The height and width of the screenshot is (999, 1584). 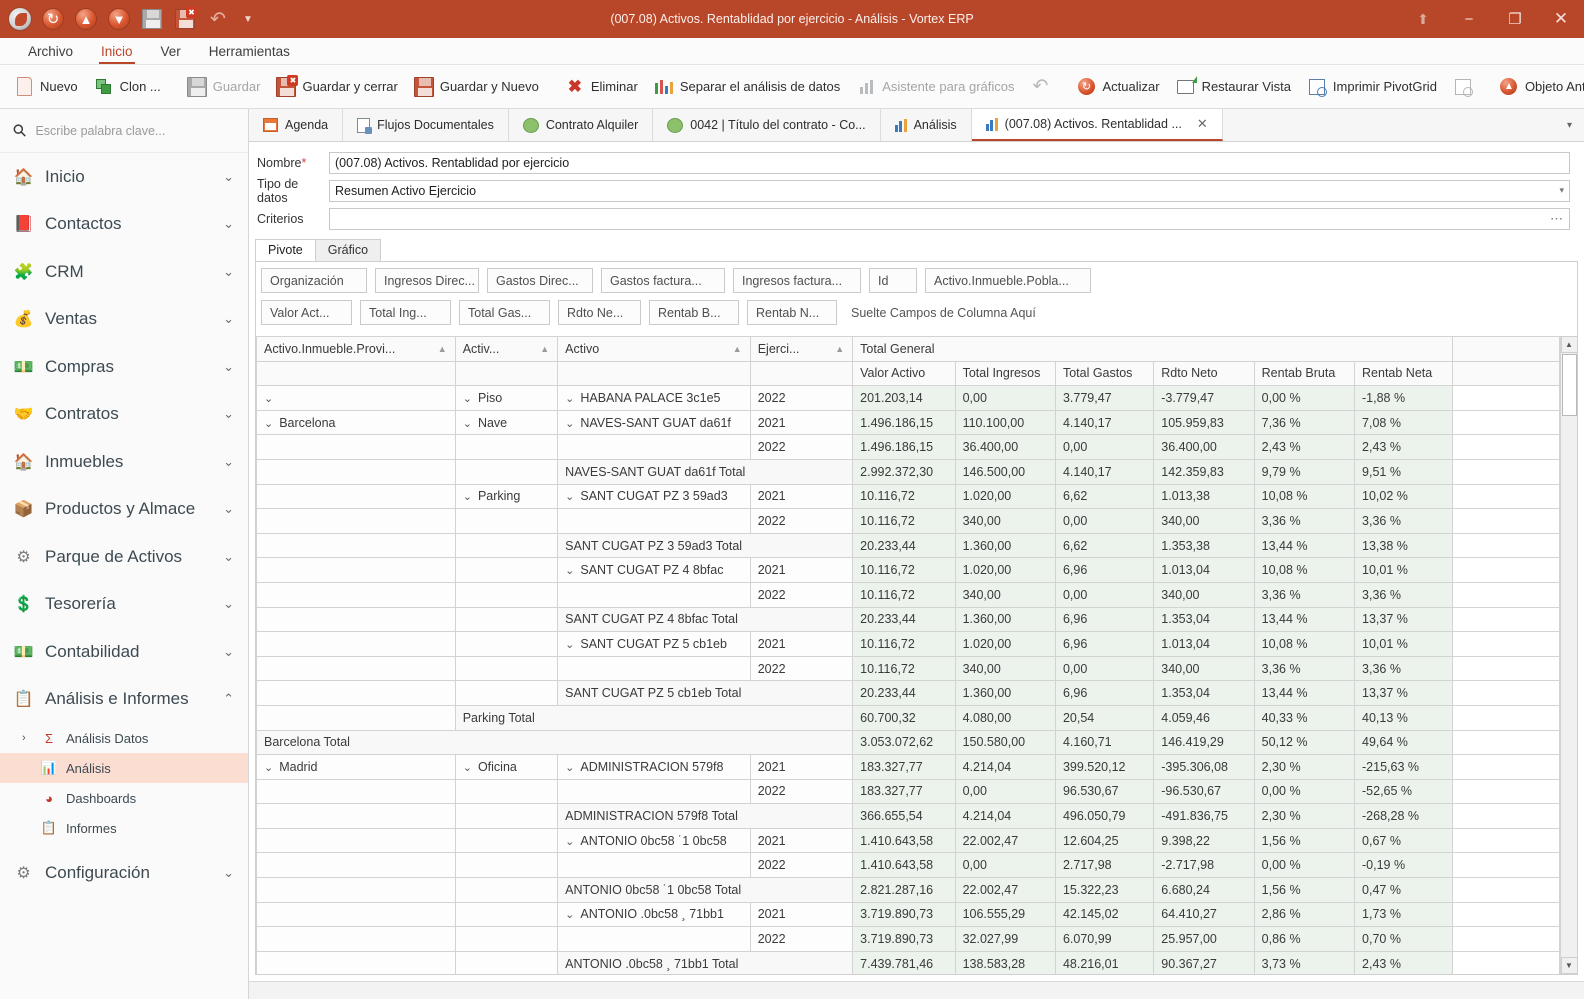 I want to click on save-and-close-icon: ✖, so click(x=185, y=19).